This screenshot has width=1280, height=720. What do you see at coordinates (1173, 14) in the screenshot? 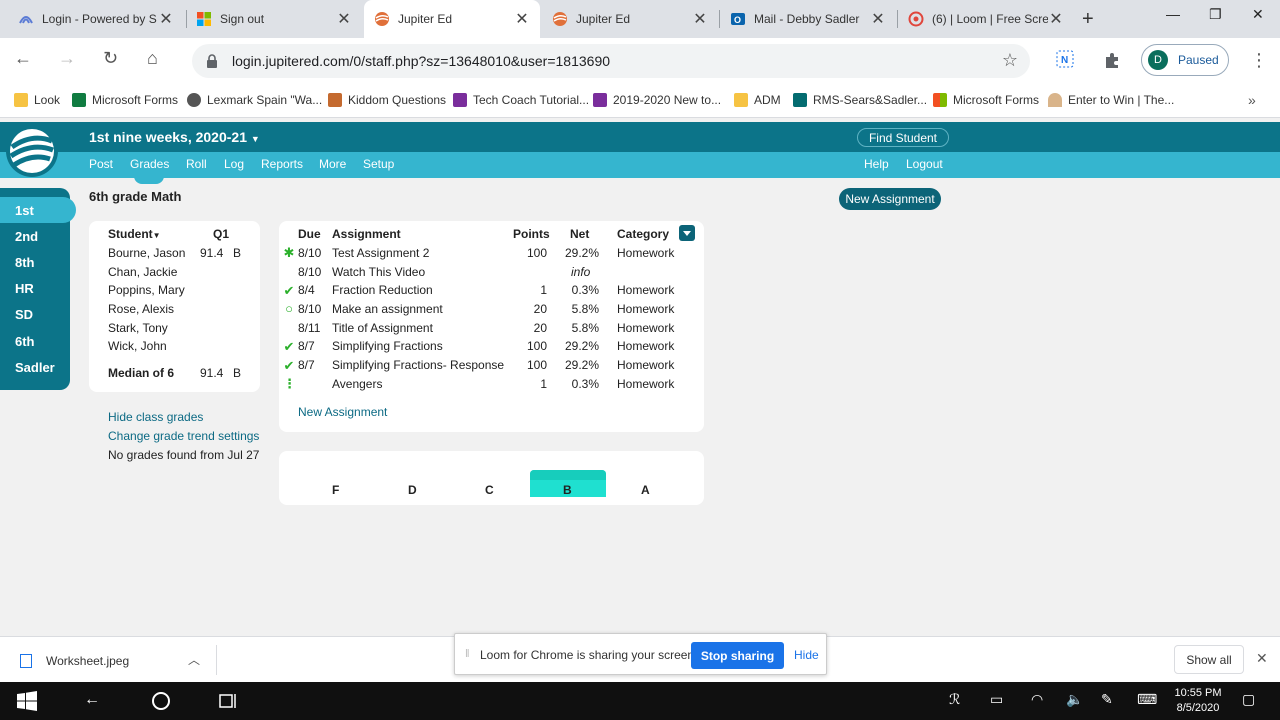
I see `minimize-icon: —` at bounding box center [1173, 14].